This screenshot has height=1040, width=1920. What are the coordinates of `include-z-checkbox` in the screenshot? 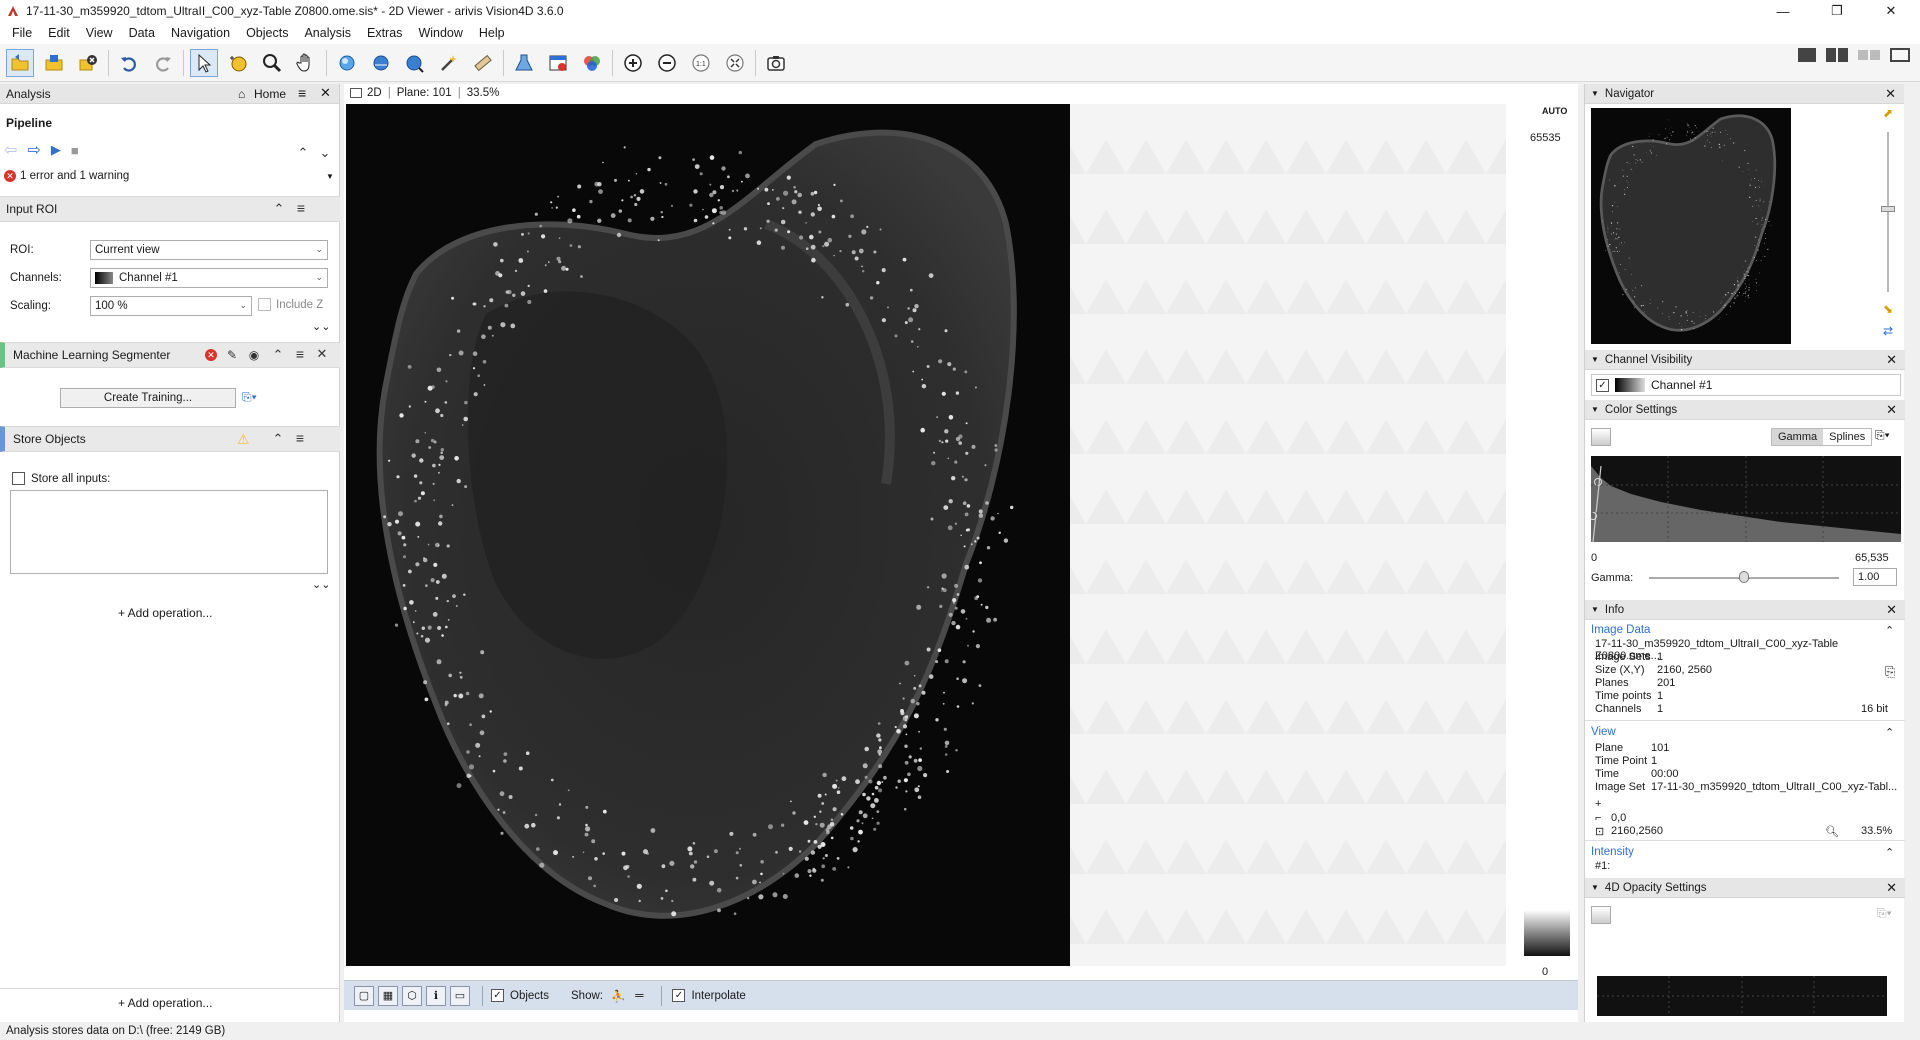 It's located at (264, 304).